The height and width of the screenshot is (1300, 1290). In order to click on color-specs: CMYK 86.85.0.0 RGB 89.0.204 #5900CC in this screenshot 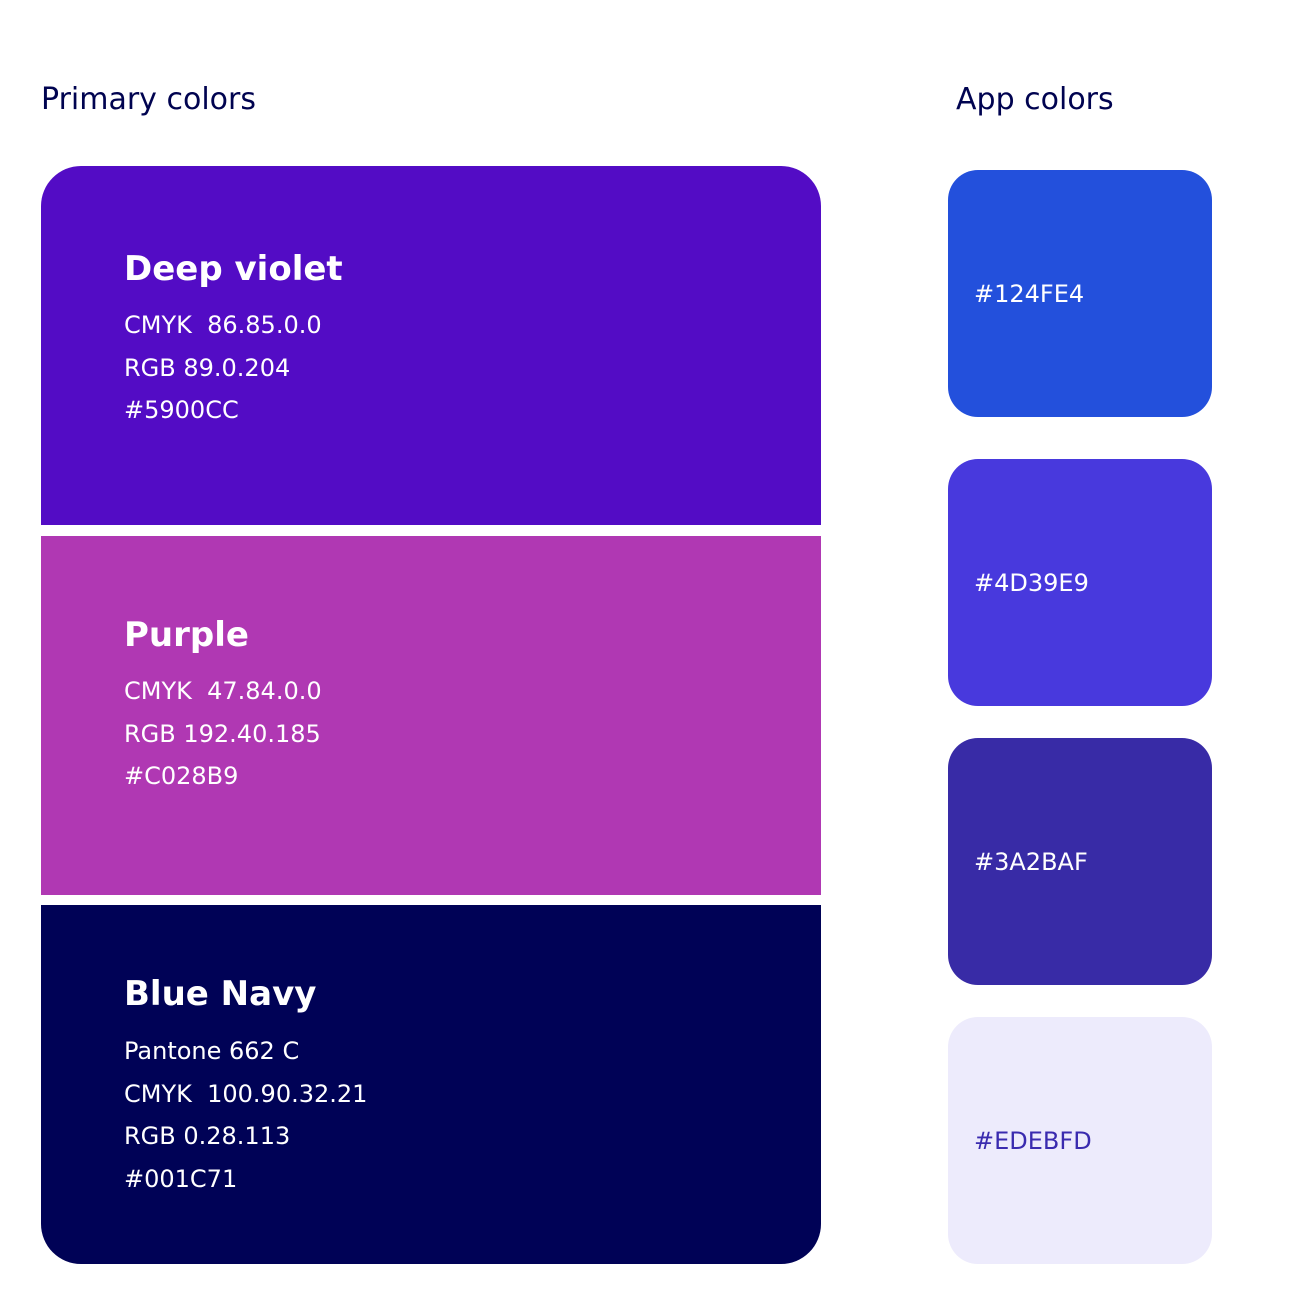, I will do `click(472, 368)`.